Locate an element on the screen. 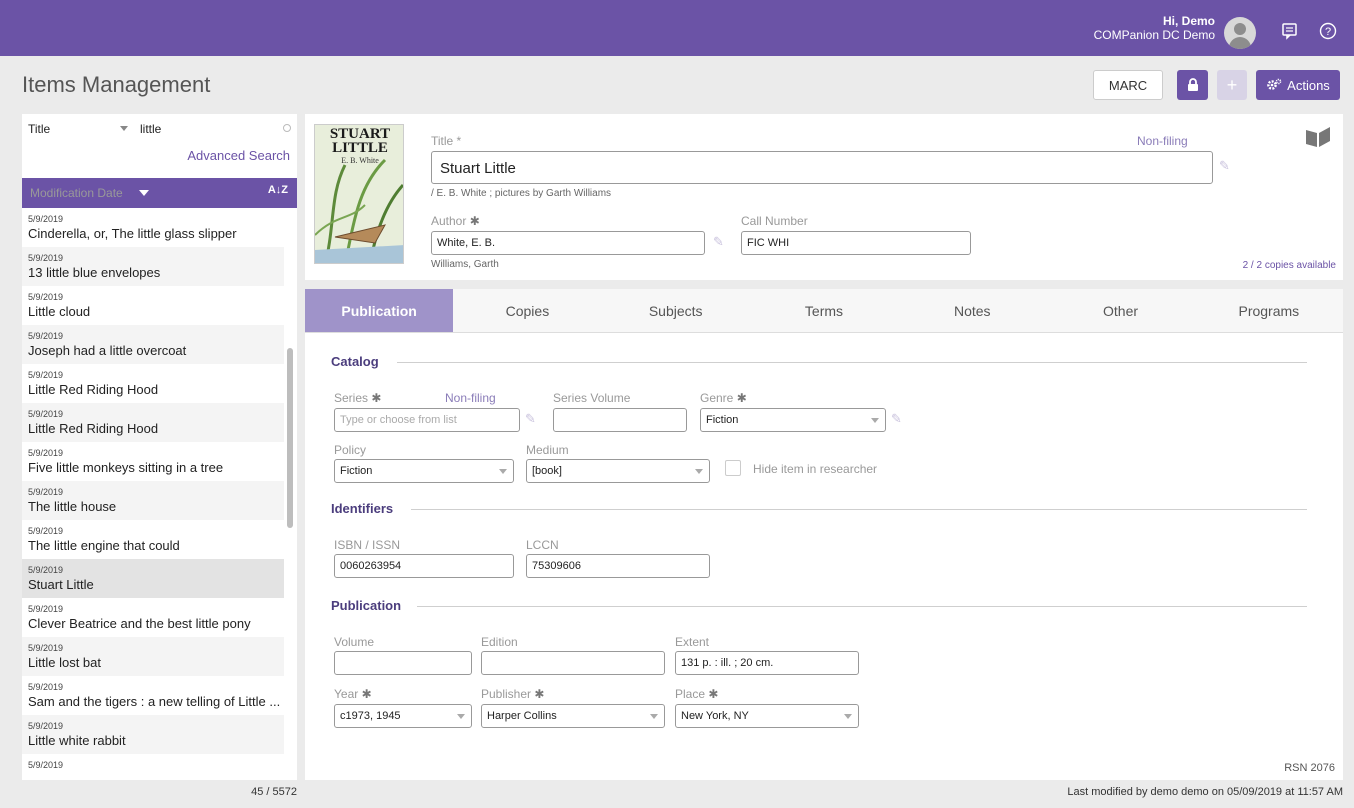 Image resolution: width=1354 pixels, height=808 pixels. list-item-title: The little house is located at coordinates (72, 506).